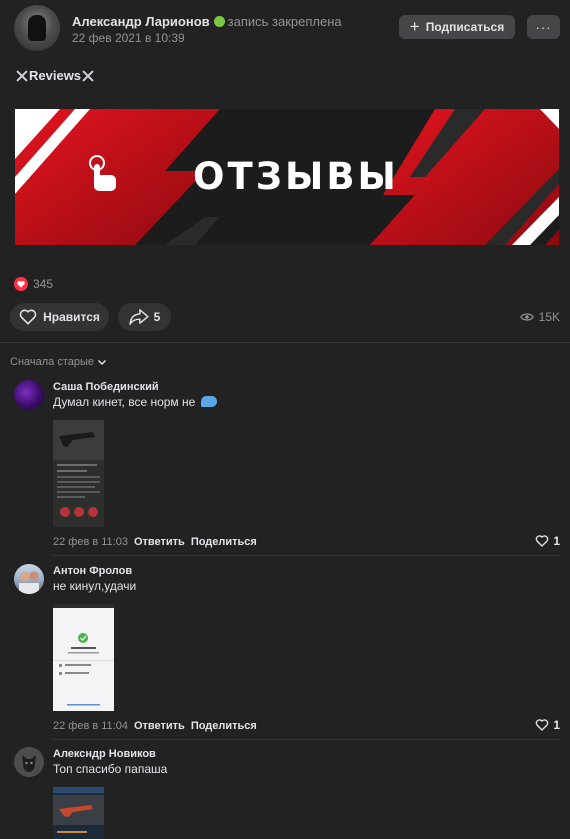  What do you see at coordinates (465, 27) in the screenshot?
I see `subscribe-label: Подписаться` at bounding box center [465, 27].